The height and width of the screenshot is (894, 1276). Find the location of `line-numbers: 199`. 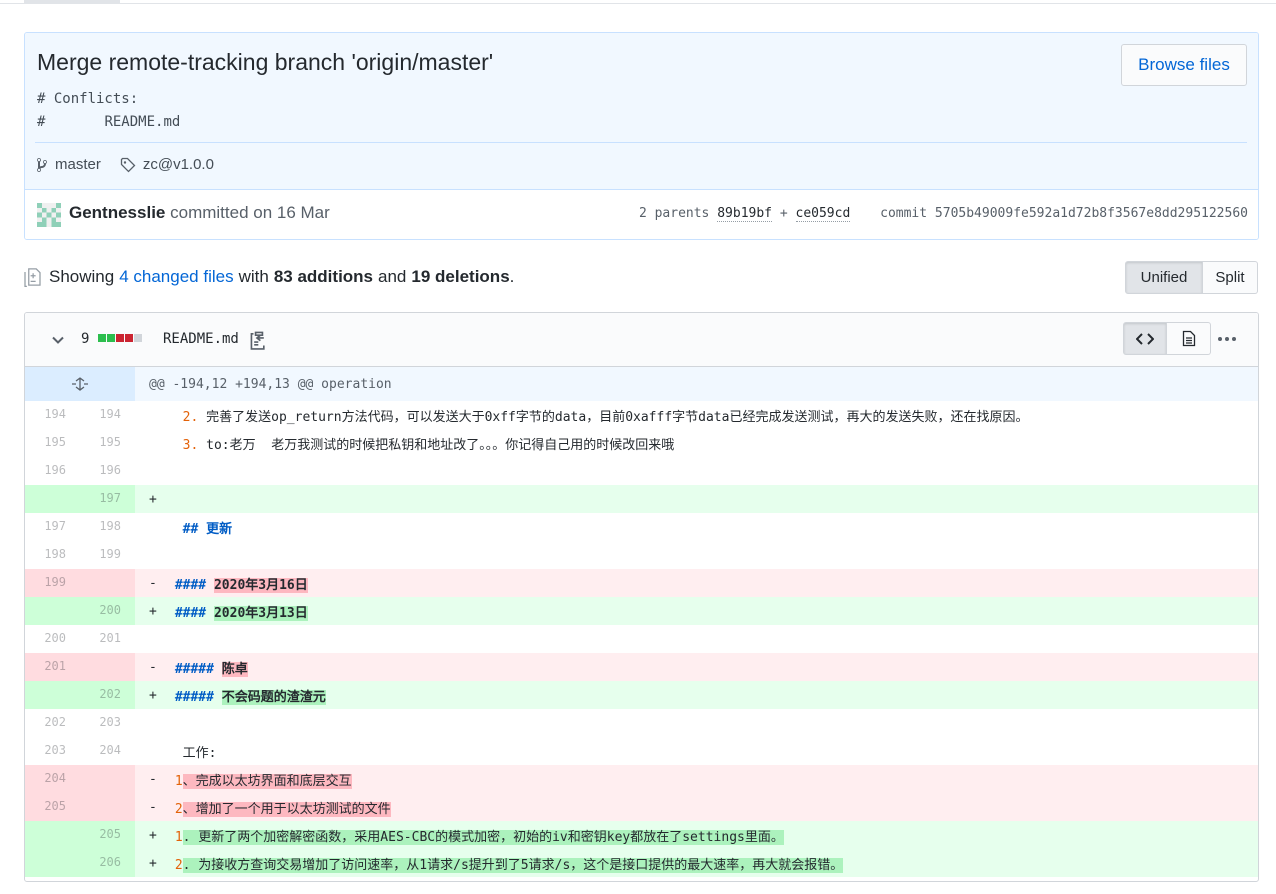

line-numbers: 199 is located at coordinates (80, 583).